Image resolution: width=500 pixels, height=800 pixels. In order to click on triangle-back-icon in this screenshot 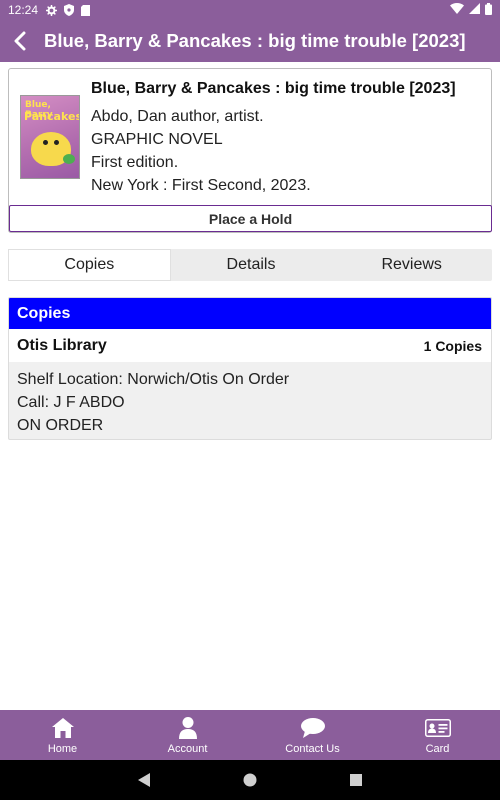, I will do `click(144, 780)`.